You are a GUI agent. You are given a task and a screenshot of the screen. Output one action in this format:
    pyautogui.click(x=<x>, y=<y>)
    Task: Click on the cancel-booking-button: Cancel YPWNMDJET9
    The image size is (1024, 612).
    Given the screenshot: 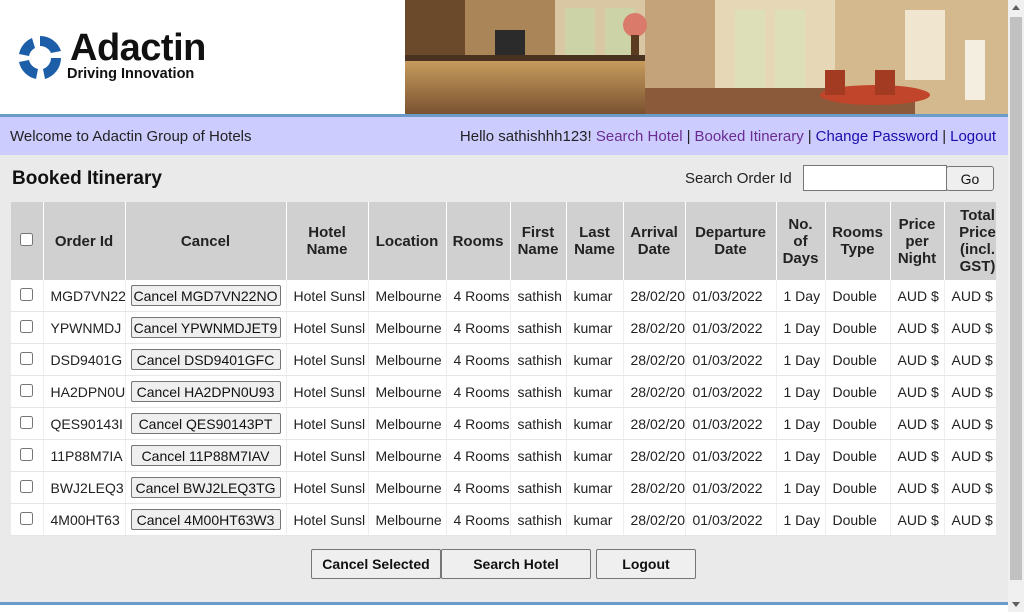 What is the action you would take?
    pyautogui.click(x=205, y=327)
    